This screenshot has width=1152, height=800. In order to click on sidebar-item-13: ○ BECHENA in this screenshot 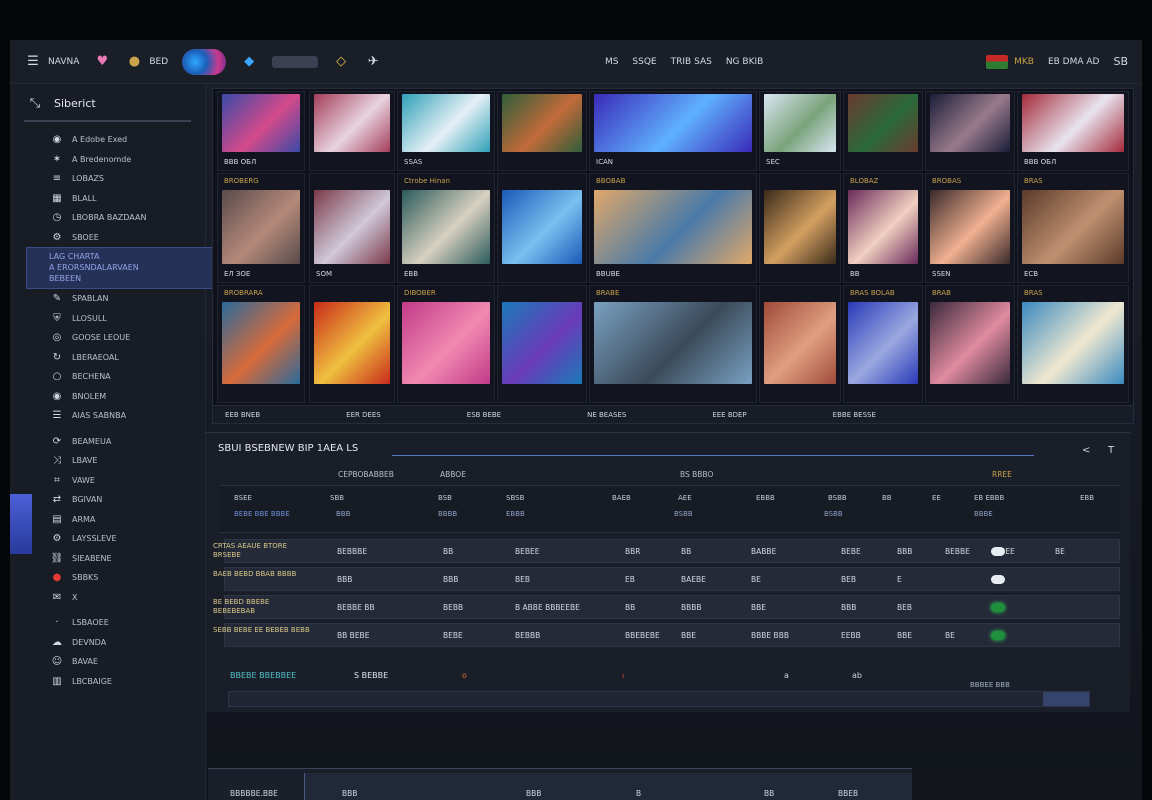, I will do `click(107, 377)`.